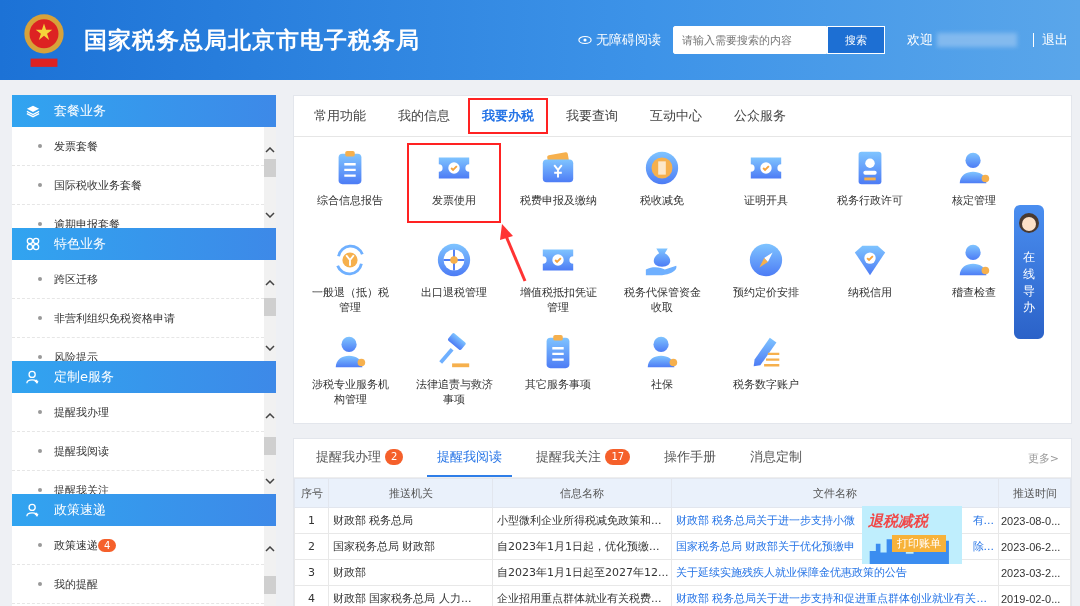 This screenshot has height=606, width=1080. Describe the element at coordinates (311, 546) in the screenshot. I see `table-cell: 2` at that location.